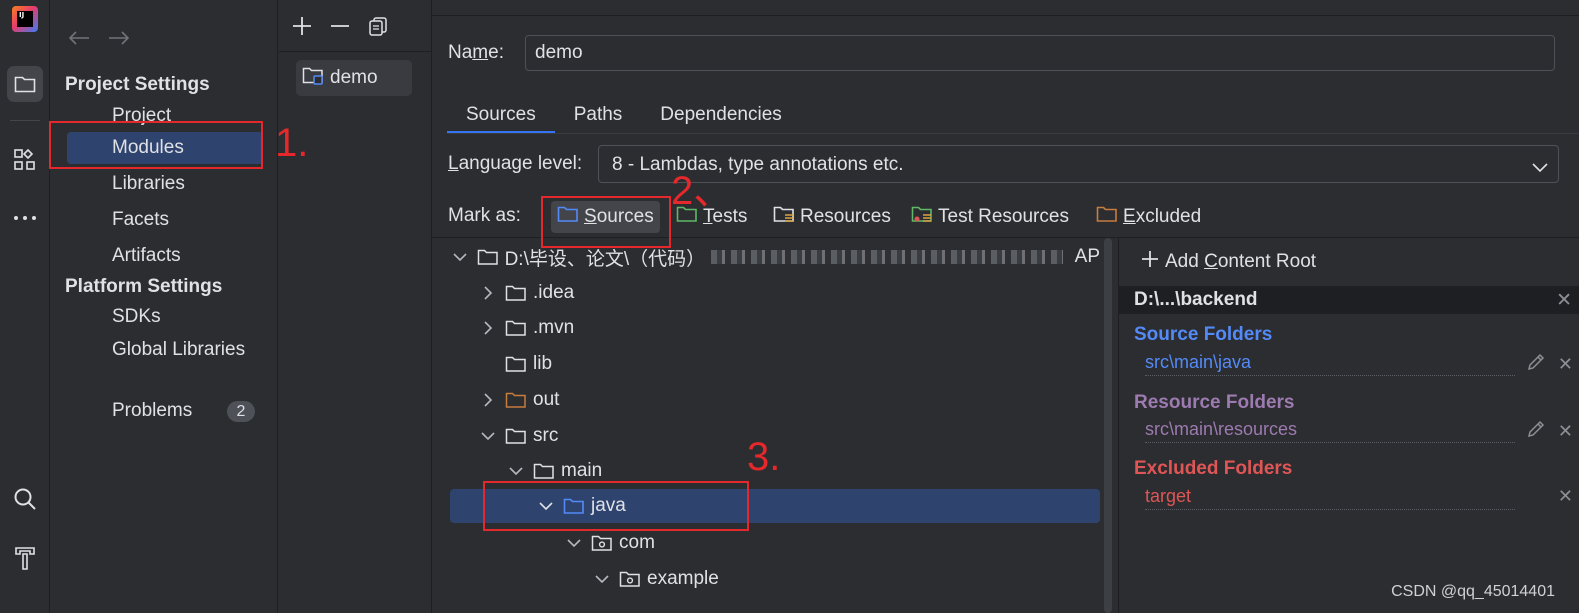 Image resolution: width=1579 pixels, height=613 pixels. I want to click on language-level-select: 8 - Lambdas, type annotations etc., so click(1078, 164).